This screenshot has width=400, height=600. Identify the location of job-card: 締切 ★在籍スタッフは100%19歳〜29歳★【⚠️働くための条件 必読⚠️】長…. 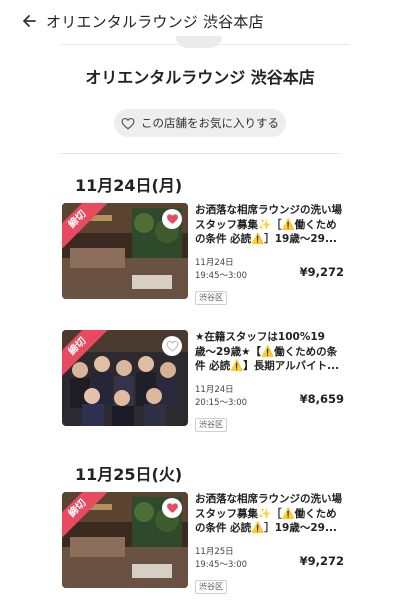
(207, 382).